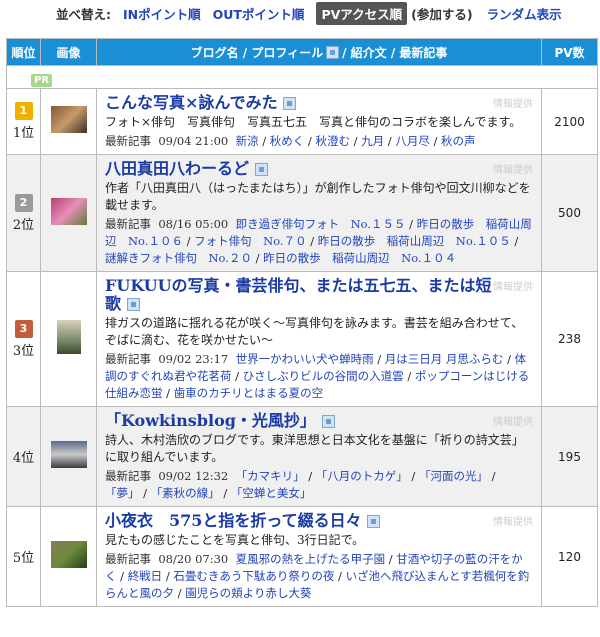  Describe the element at coordinates (298, 294) in the screenshot. I see `blog-title: FUKUUの写真・書芸俳句、または五七五、または短歌` at that location.